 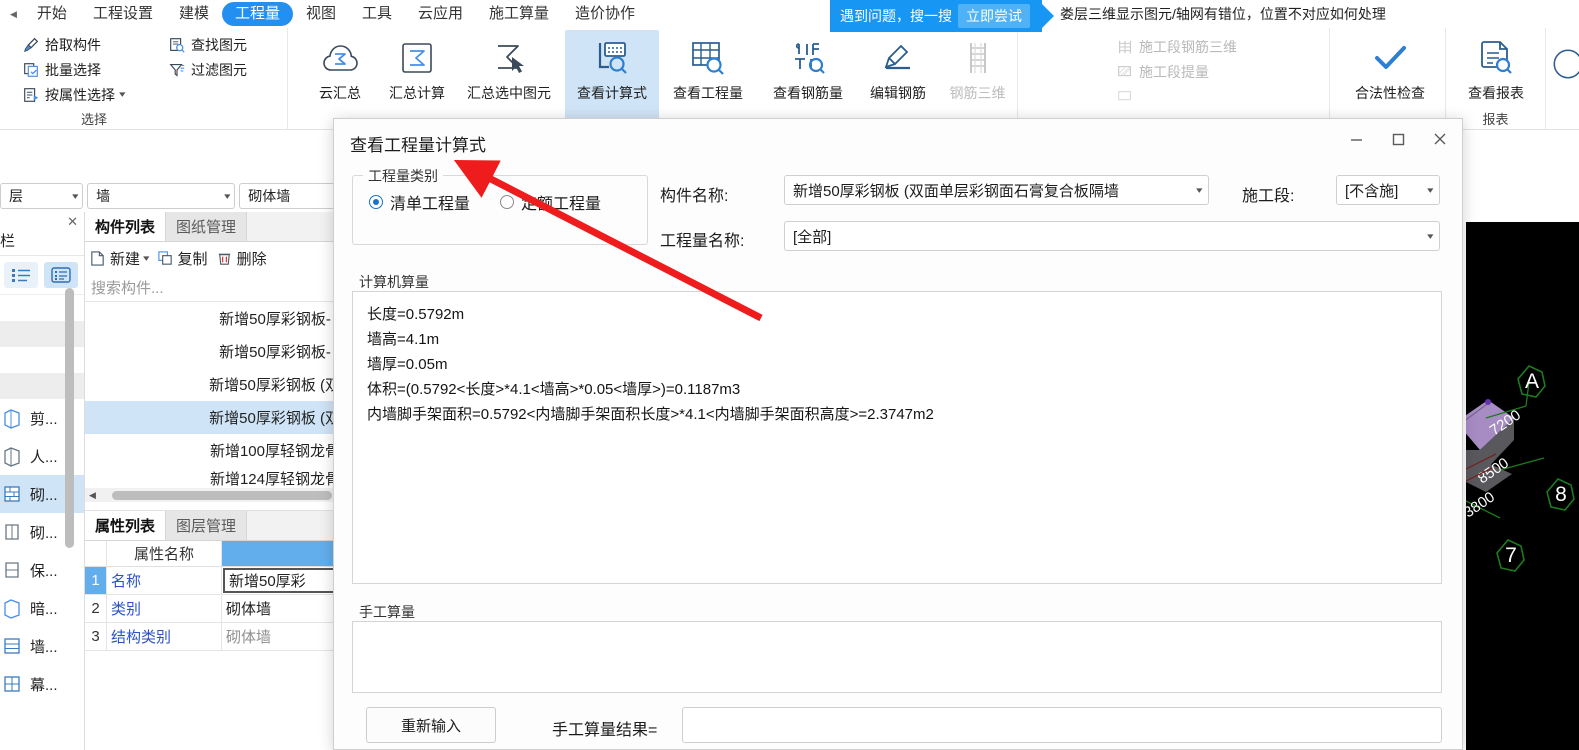 What do you see at coordinates (212, 581) in the screenshot?
I see `table-row: 1 名称 新增50厚彩` at bounding box center [212, 581].